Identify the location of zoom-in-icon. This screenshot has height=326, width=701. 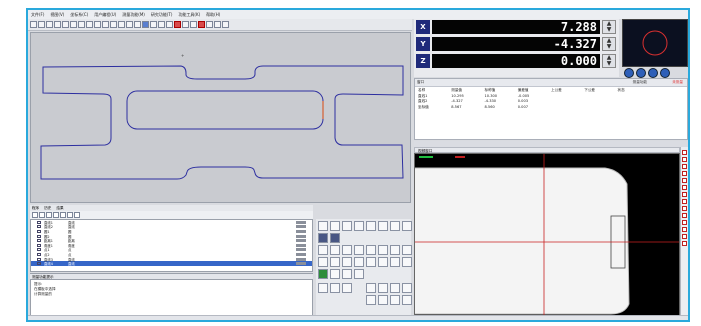
(129, 24).